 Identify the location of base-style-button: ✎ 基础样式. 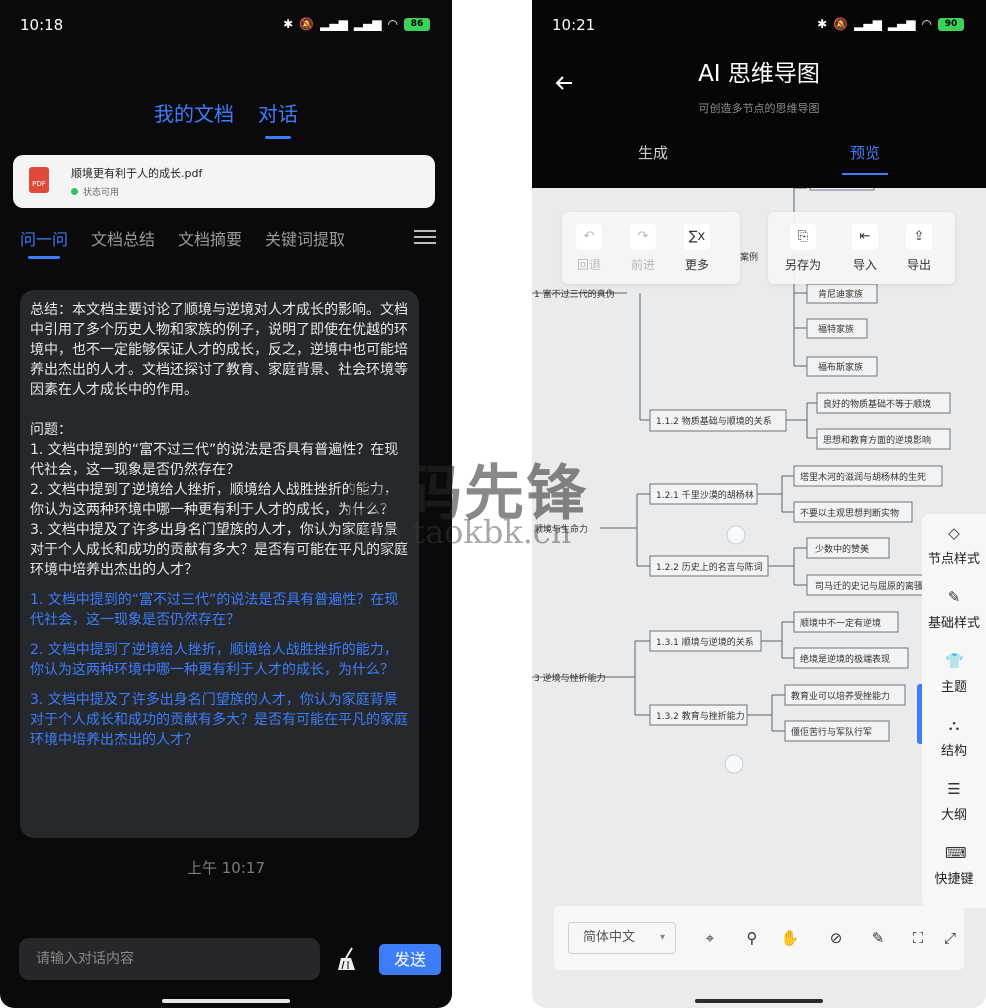
(954, 620).